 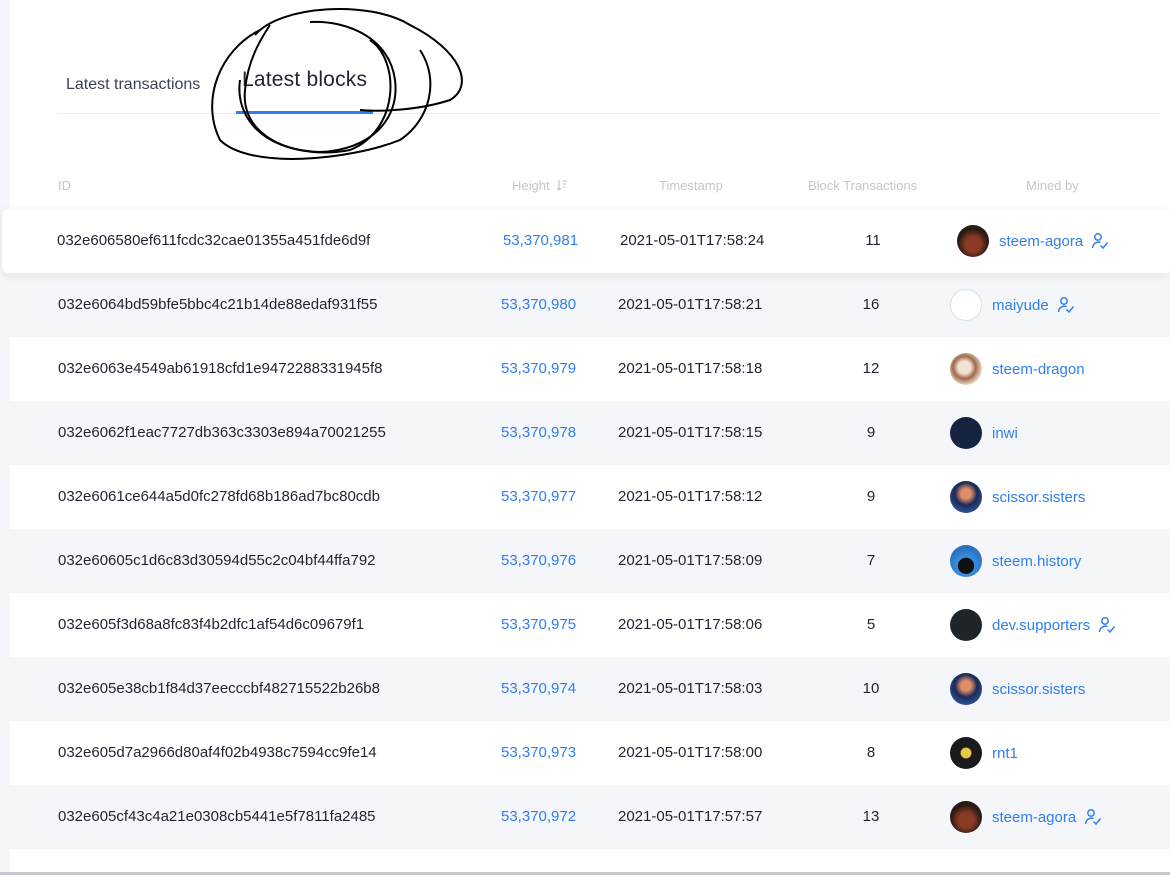 I want to click on miner-cell: maiyude, so click(x=1012, y=305).